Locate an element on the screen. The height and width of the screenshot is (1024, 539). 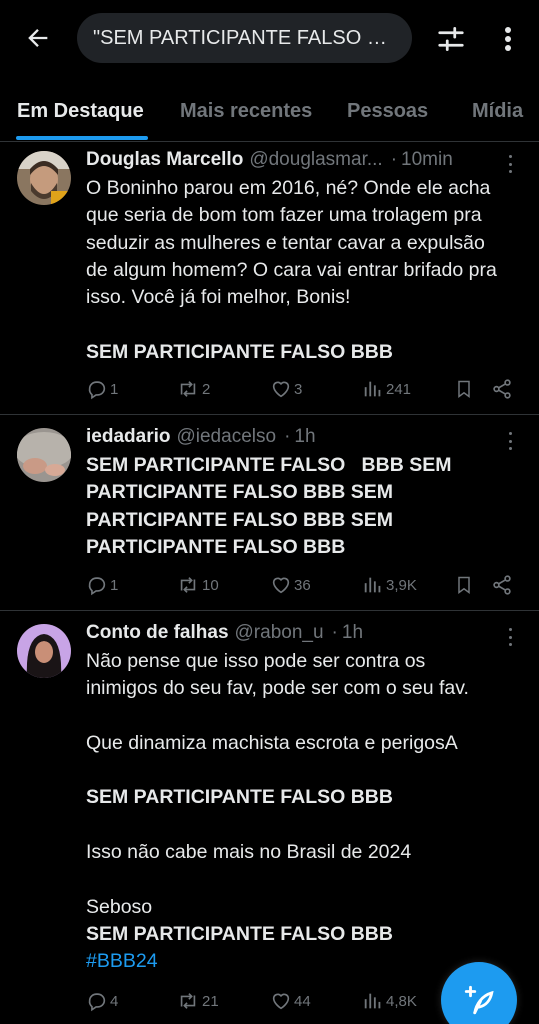
like-button: 36 is located at coordinates (290, 585).